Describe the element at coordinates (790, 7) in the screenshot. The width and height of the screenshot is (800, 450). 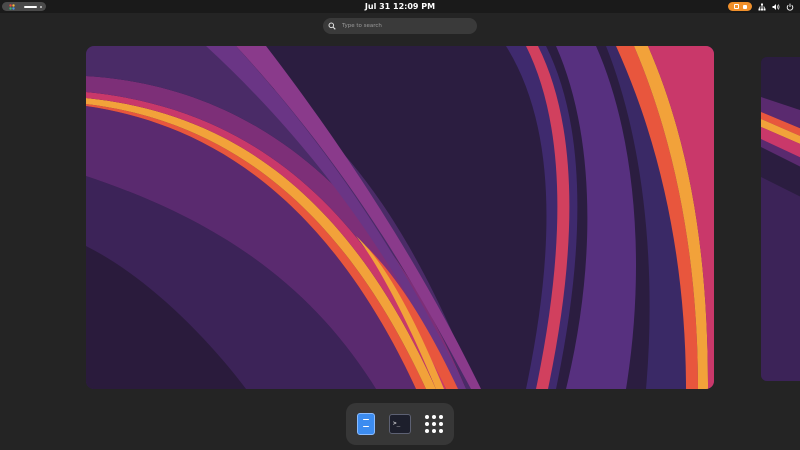
I see `power-icon` at that location.